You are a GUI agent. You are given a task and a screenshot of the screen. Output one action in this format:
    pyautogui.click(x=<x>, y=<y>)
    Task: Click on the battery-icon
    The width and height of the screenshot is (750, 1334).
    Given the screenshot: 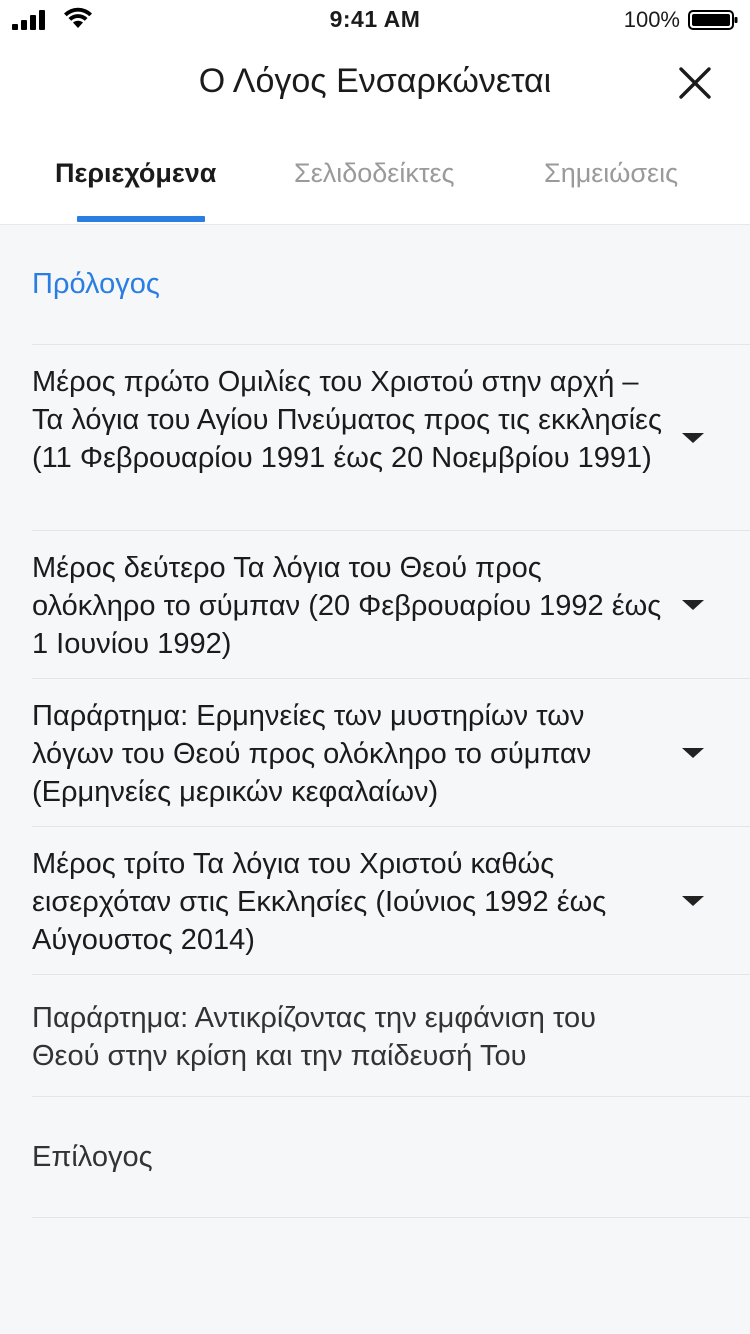 What is the action you would take?
    pyautogui.click(x=713, y=20)
    